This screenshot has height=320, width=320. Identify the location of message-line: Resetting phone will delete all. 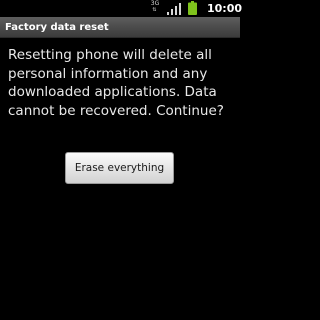
(110, 55).